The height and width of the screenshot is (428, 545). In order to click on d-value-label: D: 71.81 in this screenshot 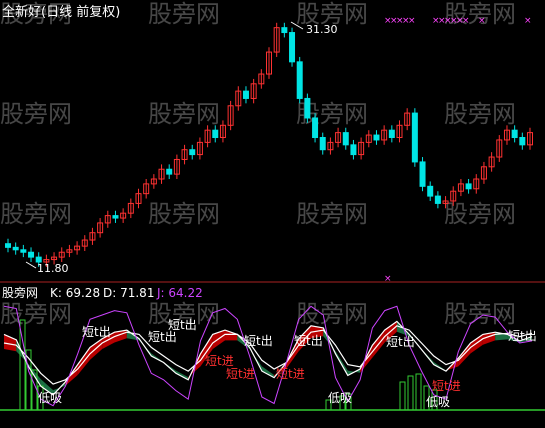, I will do `click(128, 293)`.